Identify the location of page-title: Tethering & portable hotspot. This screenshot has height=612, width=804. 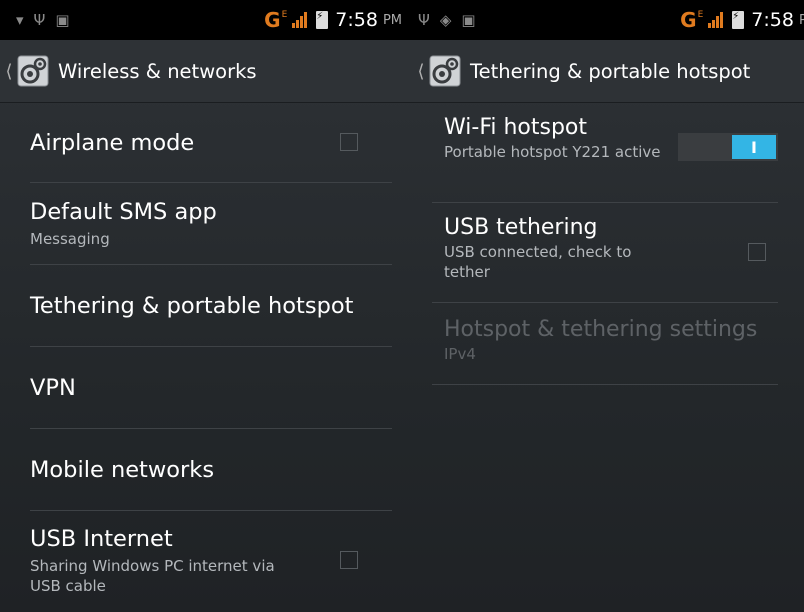
(610, 71).